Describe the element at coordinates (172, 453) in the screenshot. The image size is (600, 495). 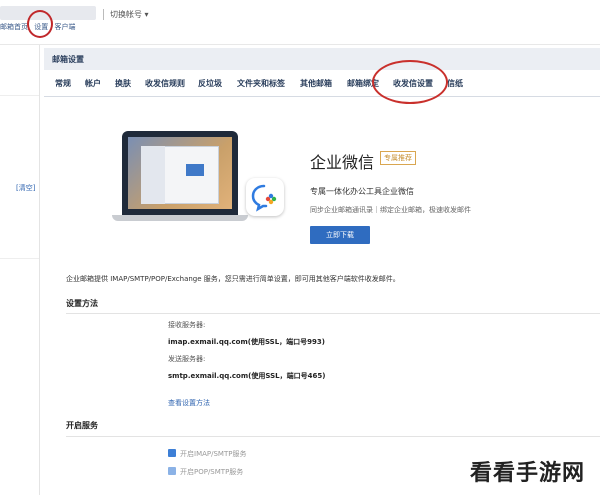
I see `imap-checkbox` at that location.